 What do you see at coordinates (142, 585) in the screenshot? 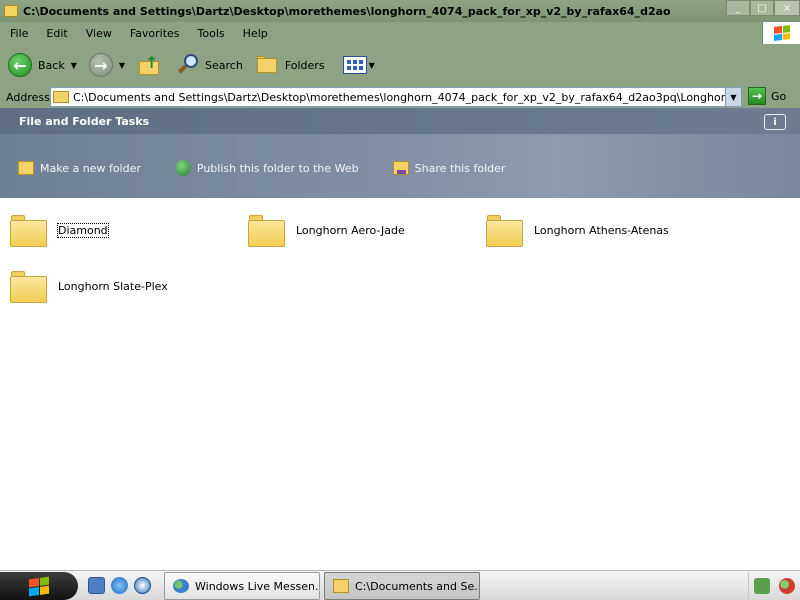
I see `media-player-icon` at bounding box center [142, 585].